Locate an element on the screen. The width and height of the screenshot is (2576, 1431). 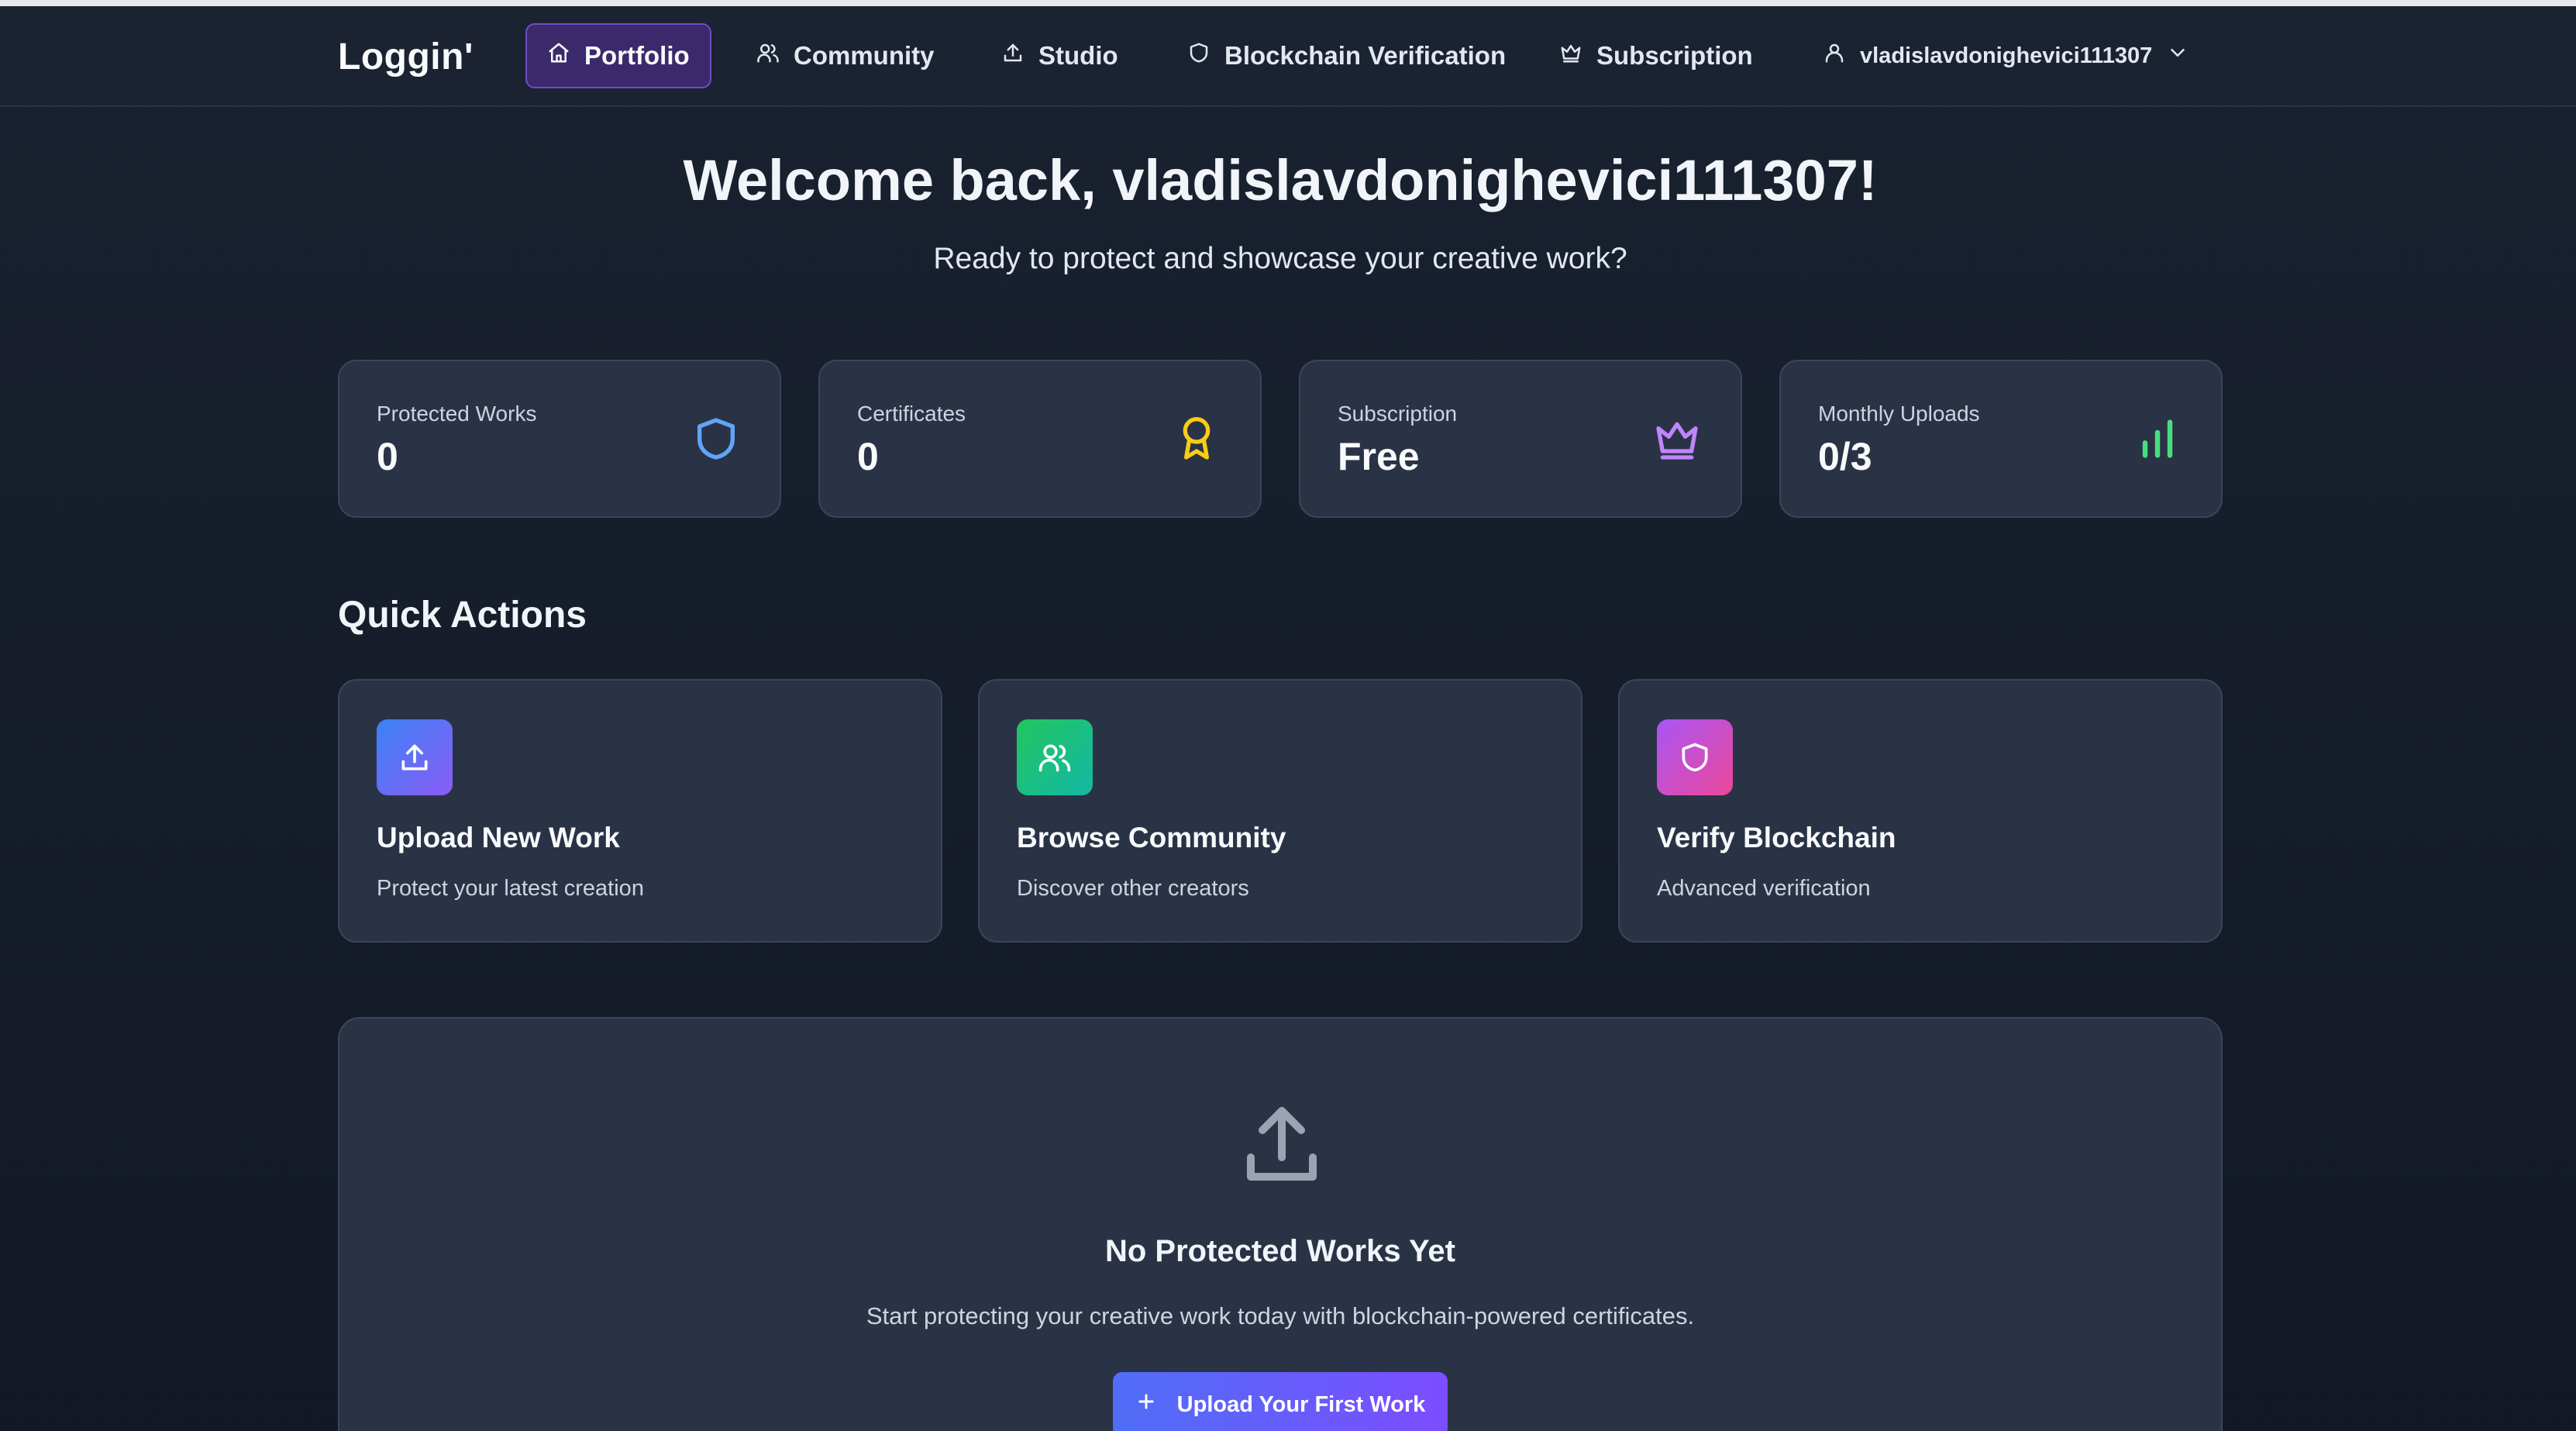
nav-item-blockchain-verification: Blockchain Verification is located at coordinates (1346, 55).